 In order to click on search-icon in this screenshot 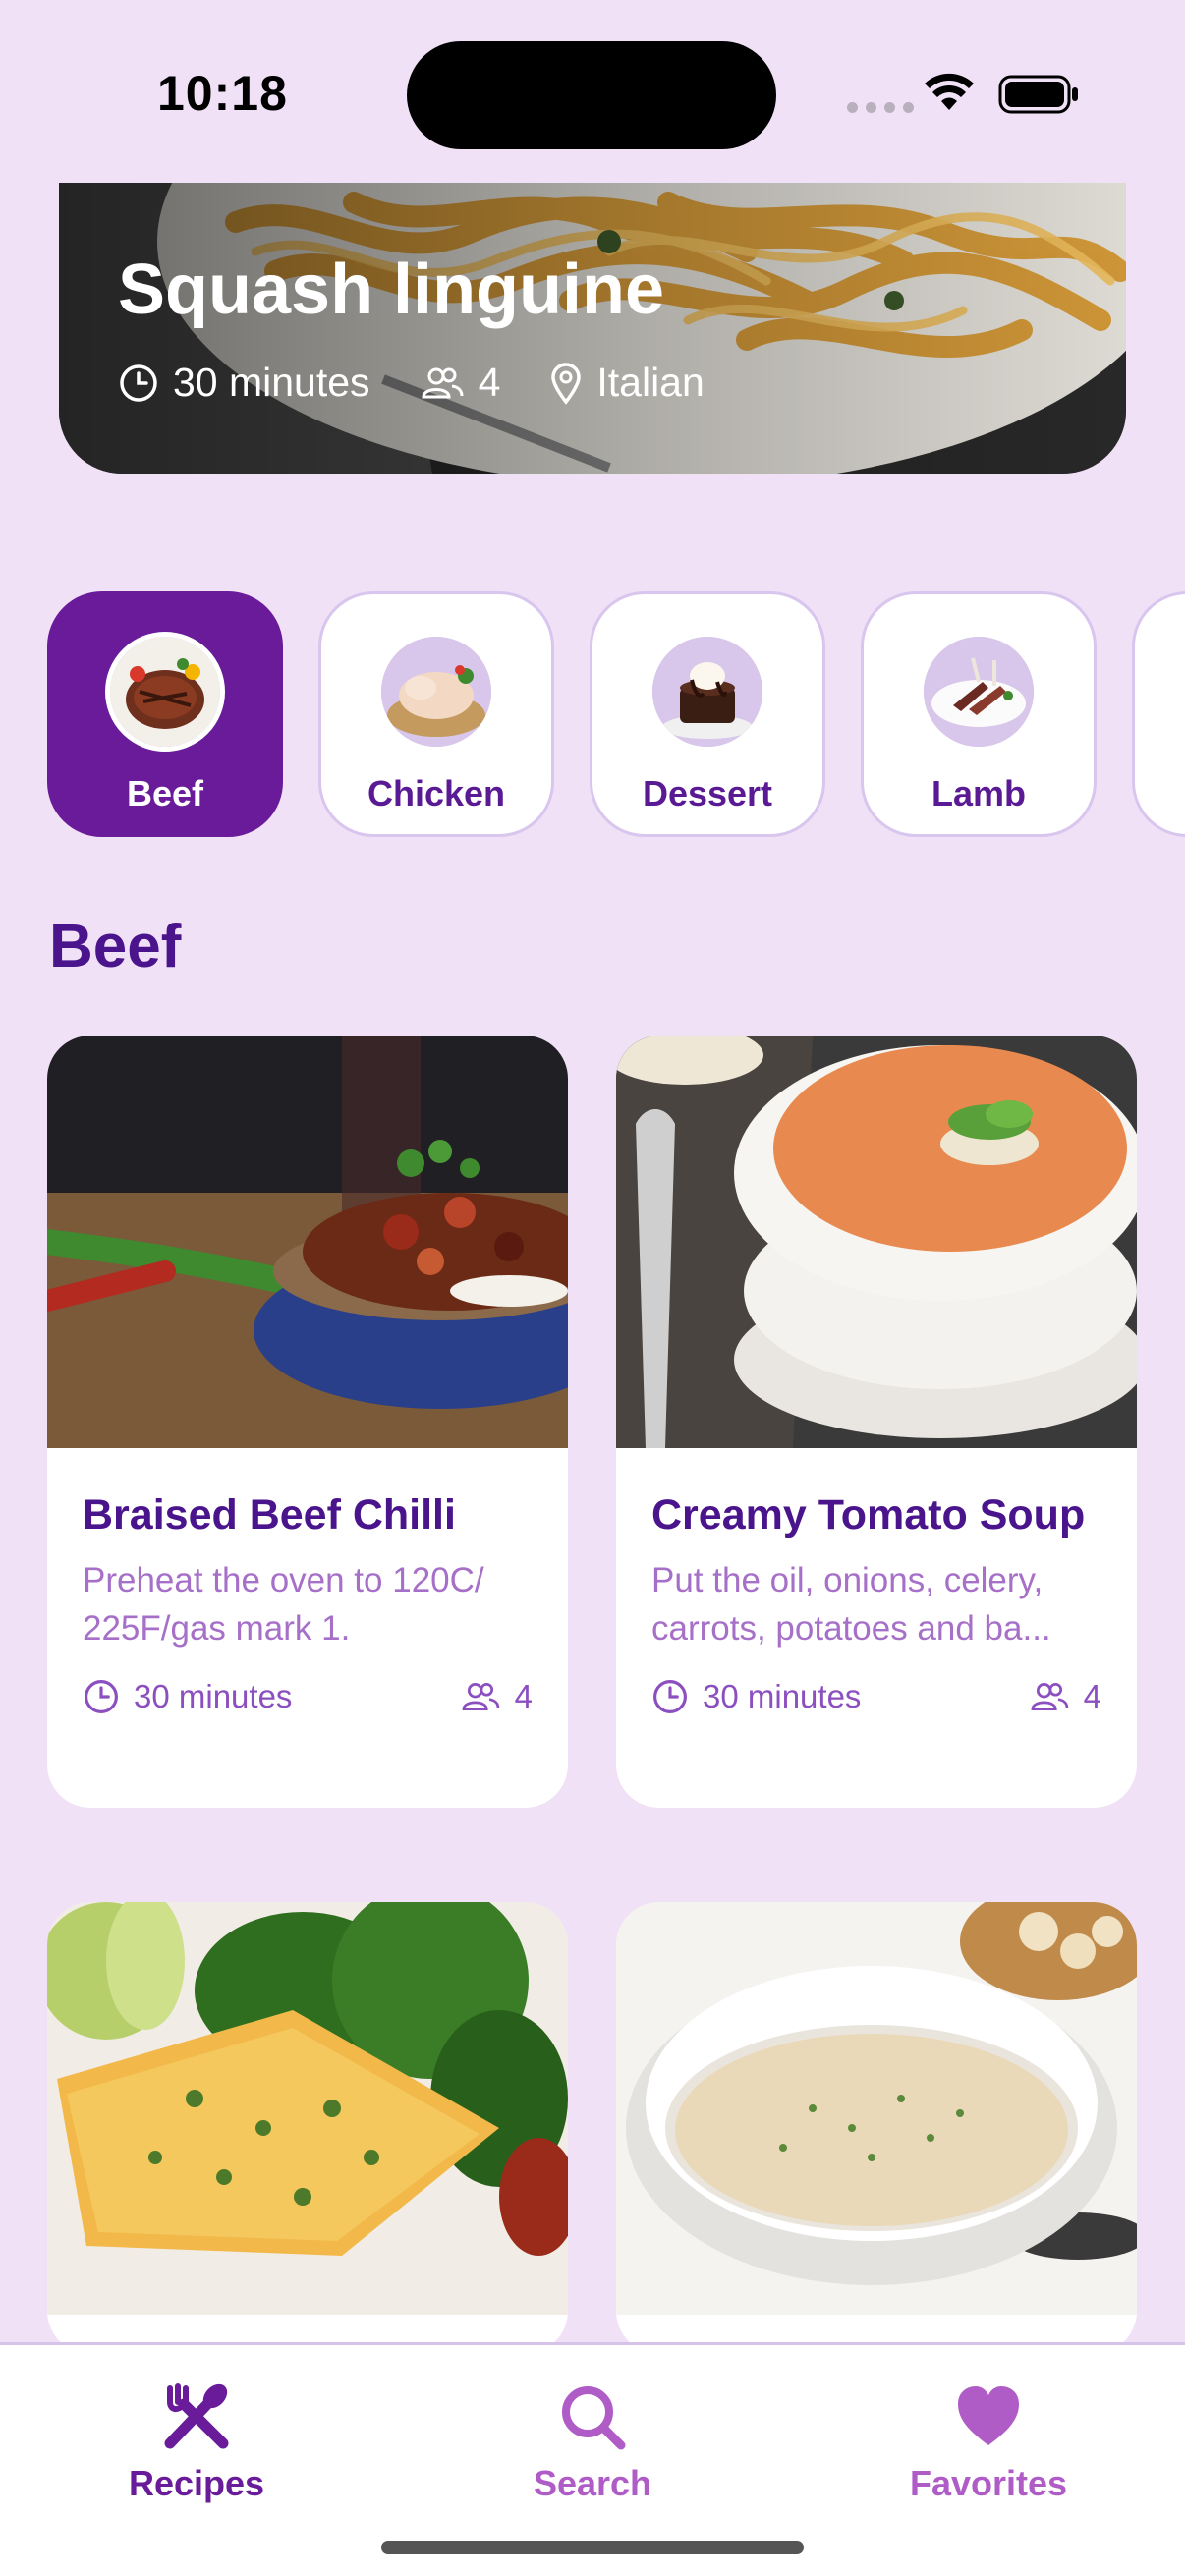, I will do `click(594, 2418)`.